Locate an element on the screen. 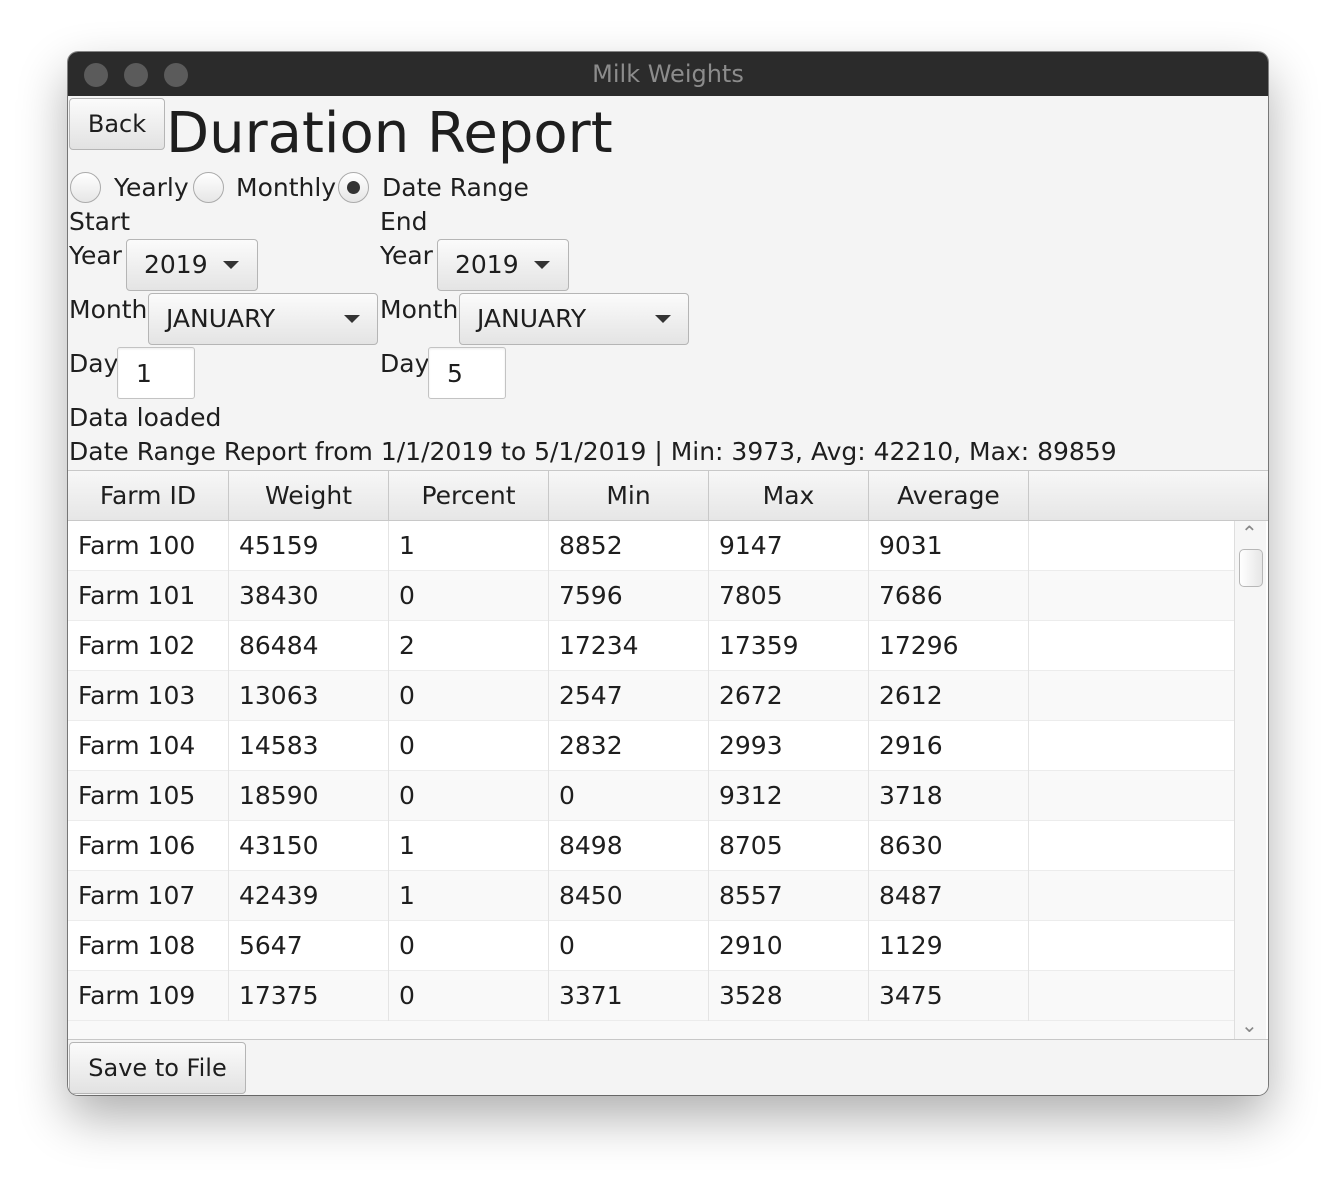  start-title: Start is located at coordinates (100, 221).